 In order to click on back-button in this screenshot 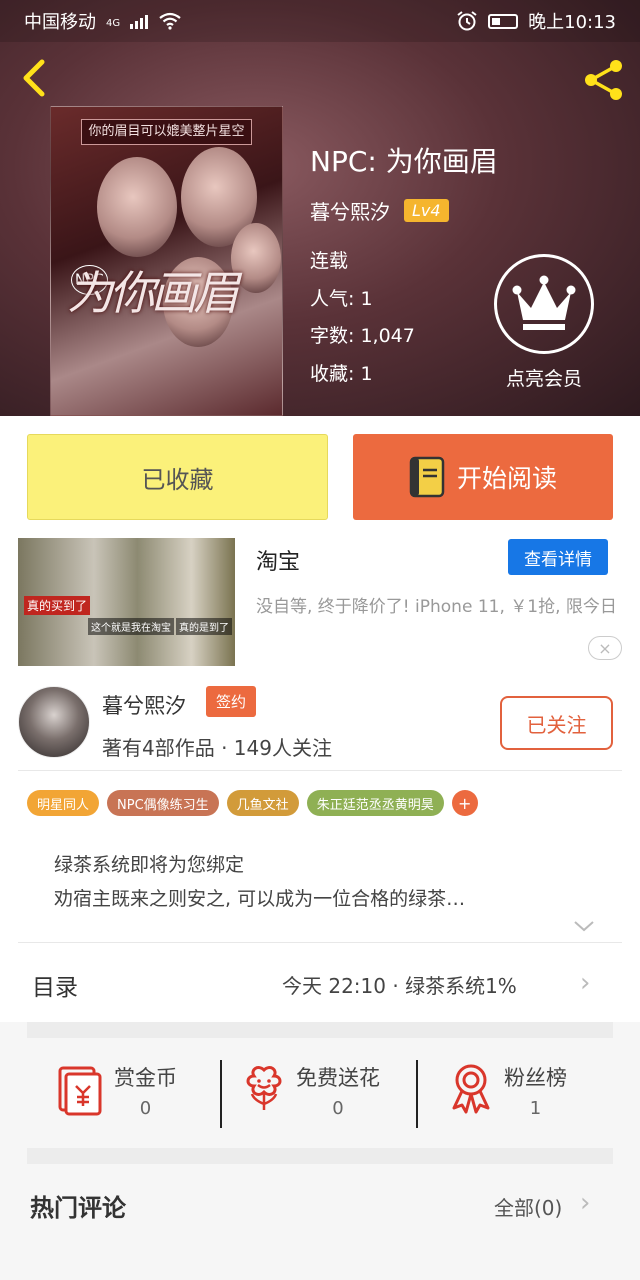, I will do `click(36, 76)`.